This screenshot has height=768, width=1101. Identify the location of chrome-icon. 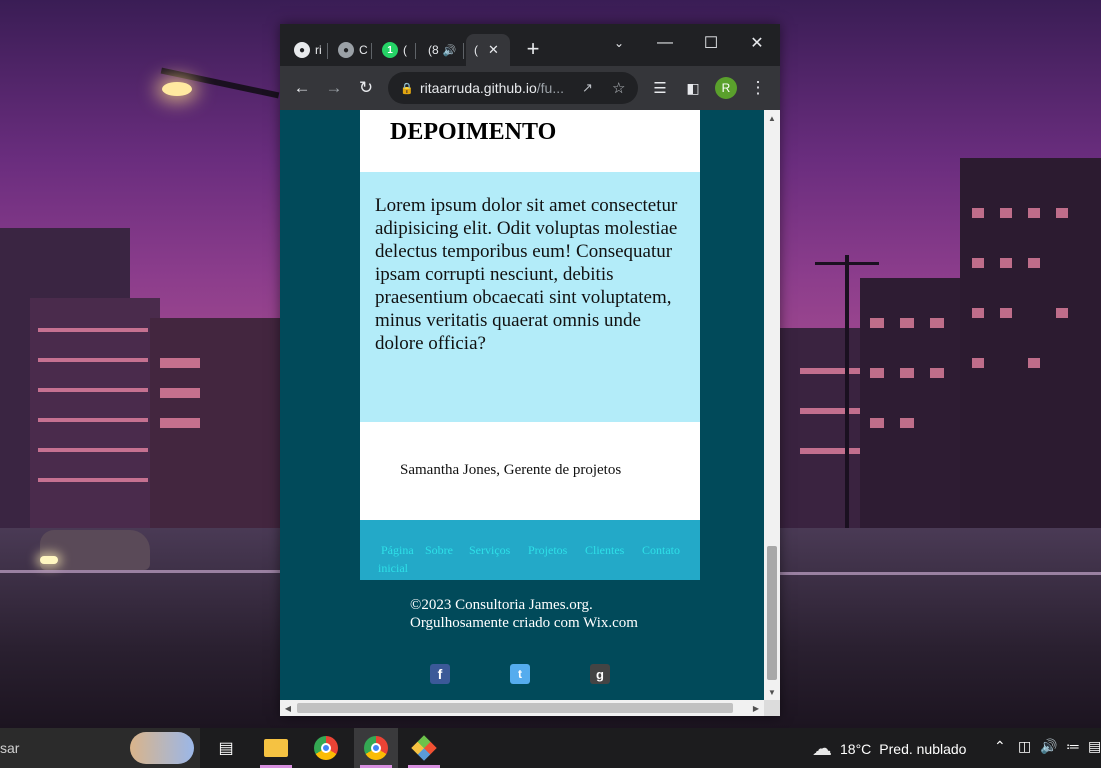
(326, 748).